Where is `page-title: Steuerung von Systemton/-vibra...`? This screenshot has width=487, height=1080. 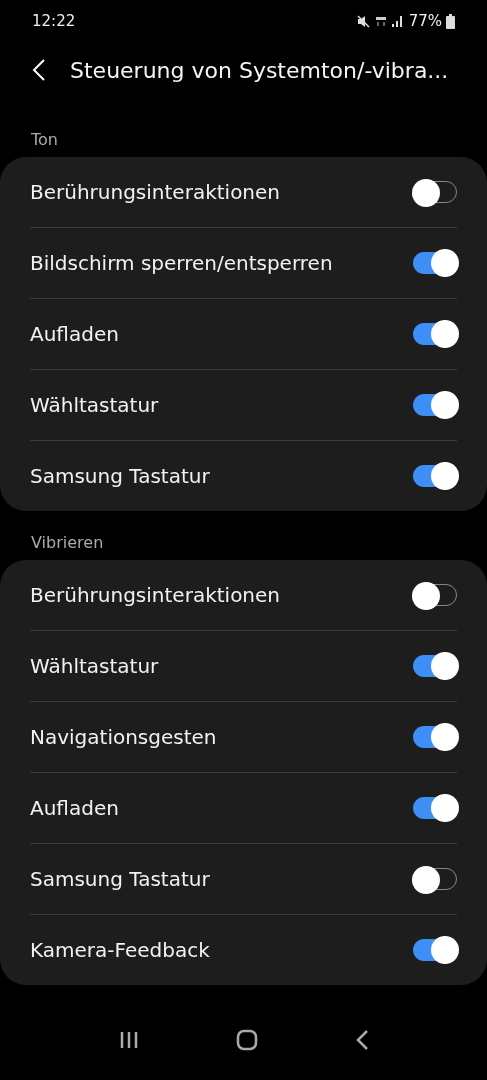
page-title: Steuerung von Systemton/-vibra... is located at coordinates (259, 70).